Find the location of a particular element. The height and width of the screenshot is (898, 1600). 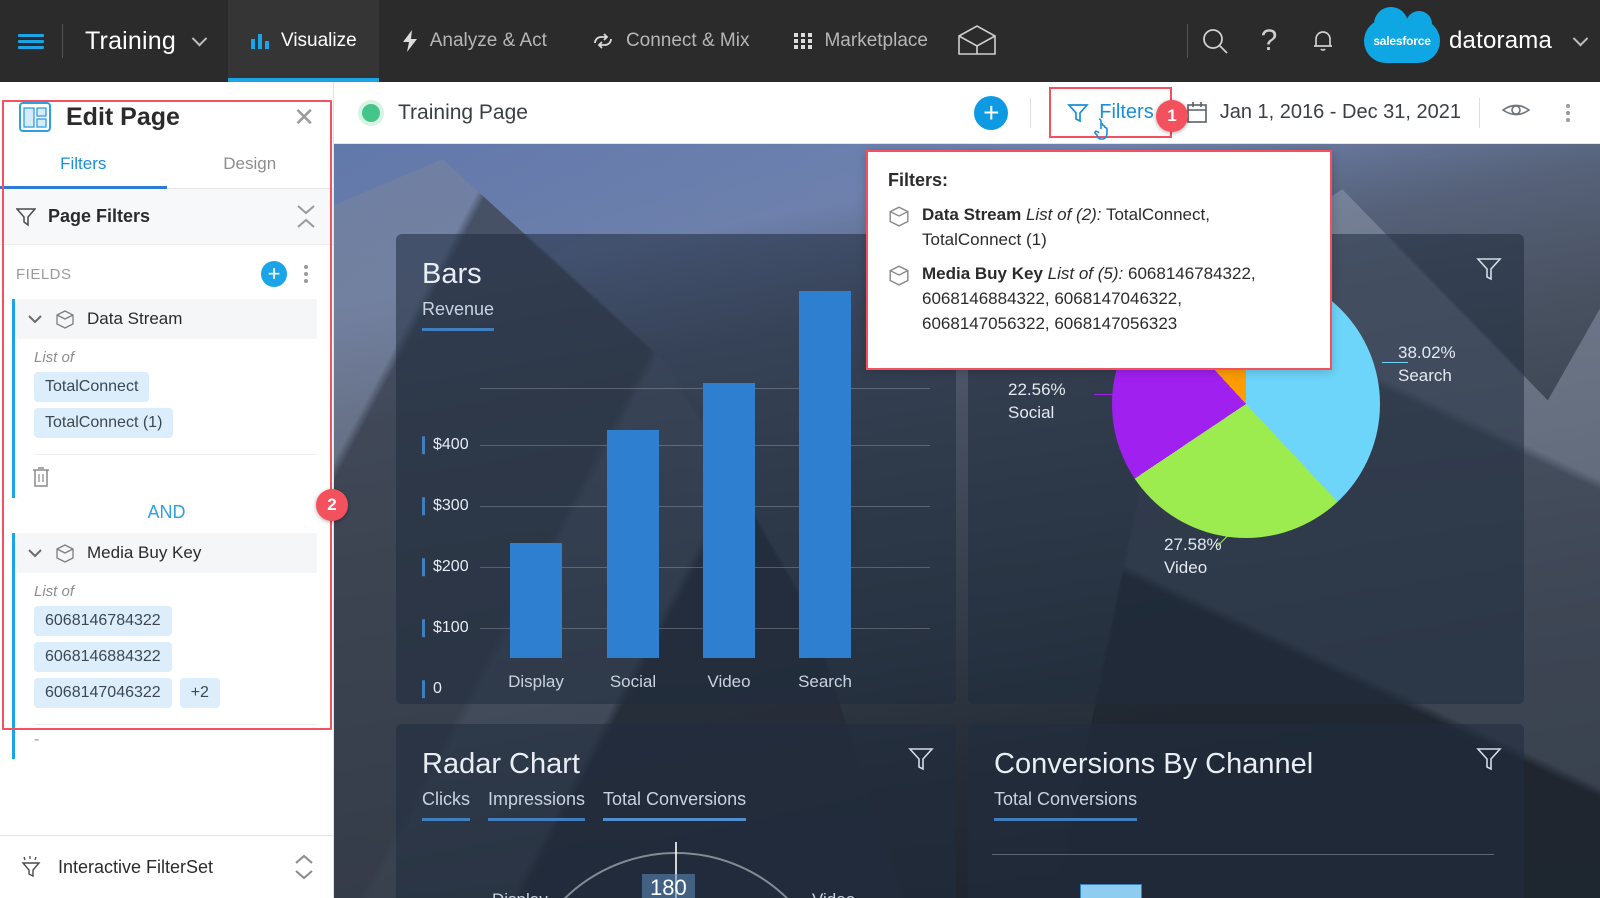

interactive-filter-icon is located at coordinates (31, 867).